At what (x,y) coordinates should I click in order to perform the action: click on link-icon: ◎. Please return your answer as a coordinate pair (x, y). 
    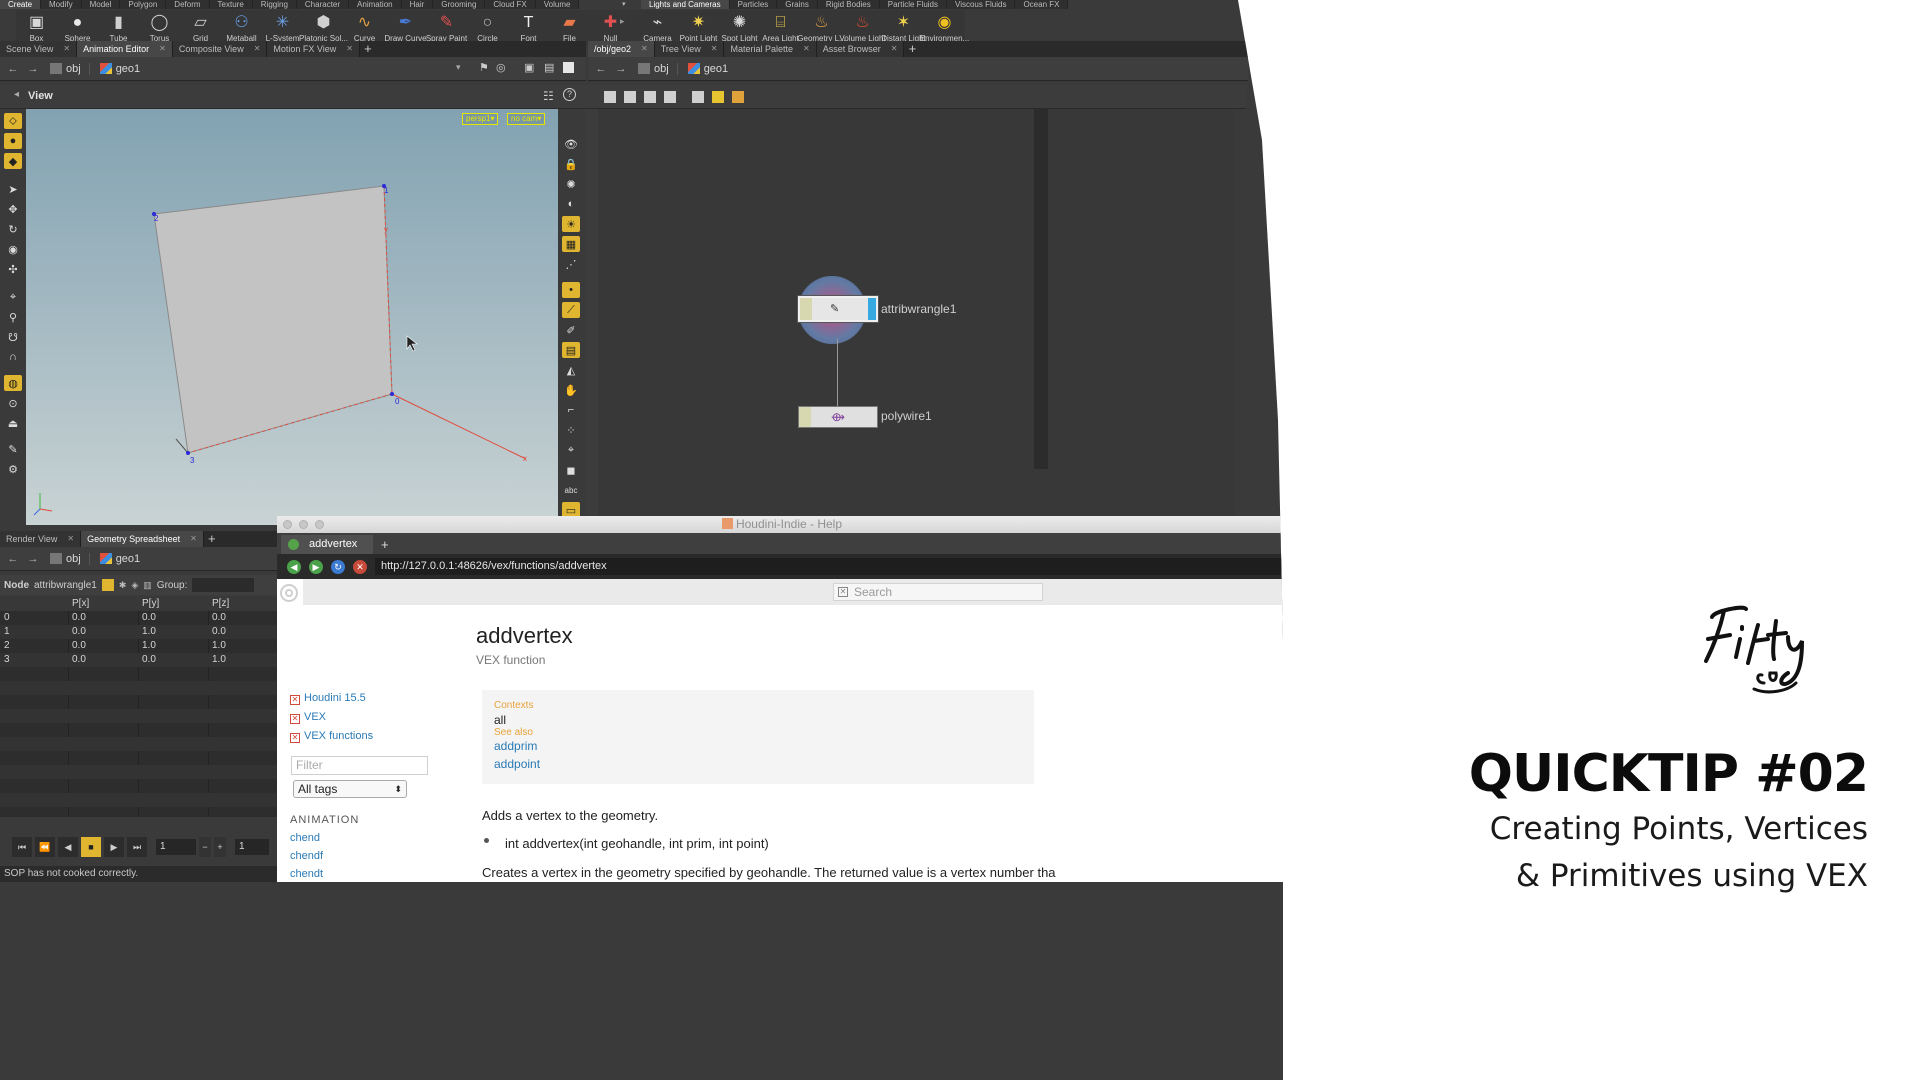
    Looking at the image, I should click on (501, 67).